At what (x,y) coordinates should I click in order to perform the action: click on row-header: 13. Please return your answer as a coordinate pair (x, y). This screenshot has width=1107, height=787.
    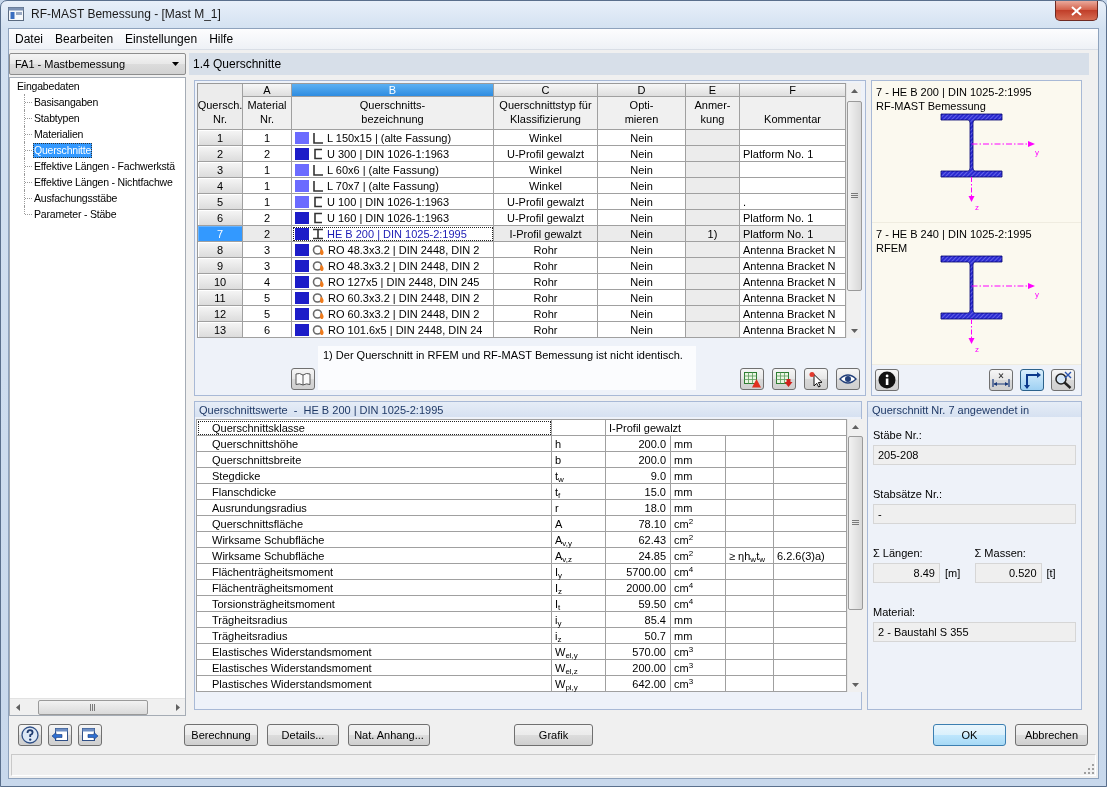
    Looking at the image, I should click on (220, 330).